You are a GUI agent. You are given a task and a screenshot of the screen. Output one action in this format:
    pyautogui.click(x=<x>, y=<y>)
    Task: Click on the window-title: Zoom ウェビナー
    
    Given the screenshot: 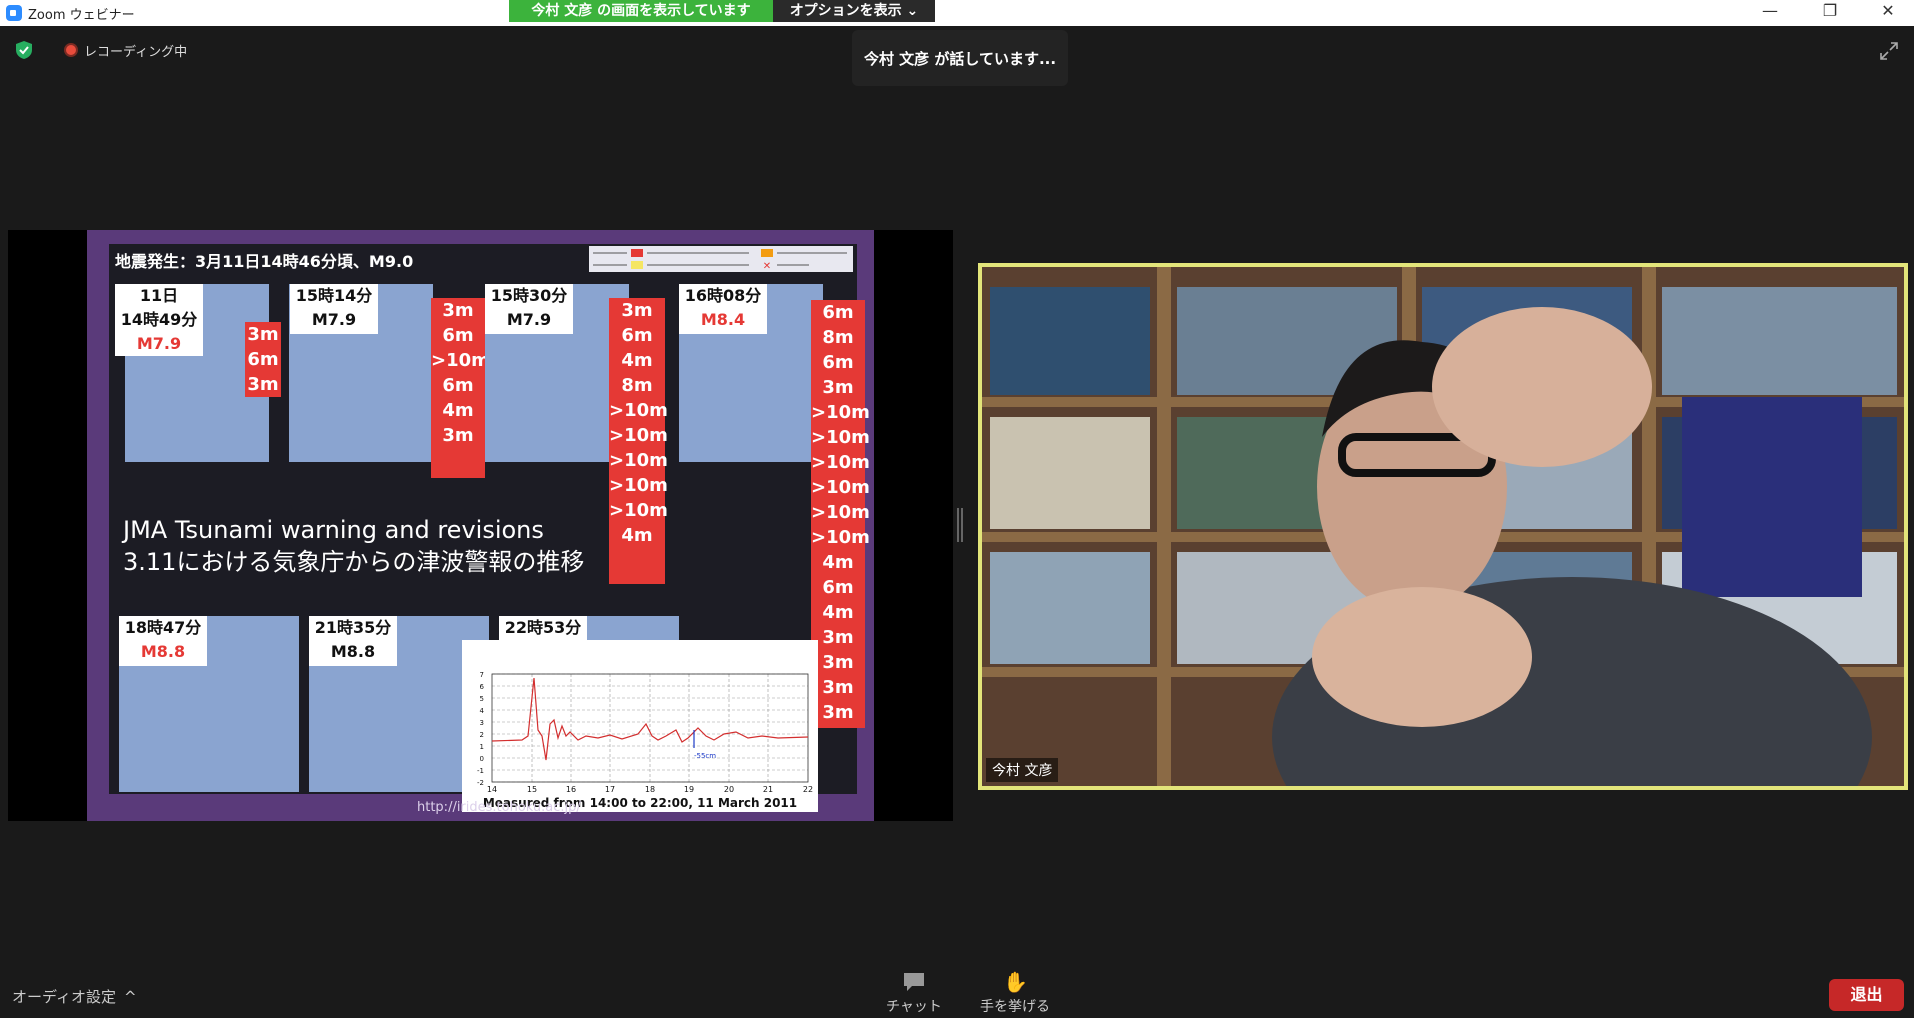 What is the action you would take?
    pyautogui.click(x=81, y=15)
    